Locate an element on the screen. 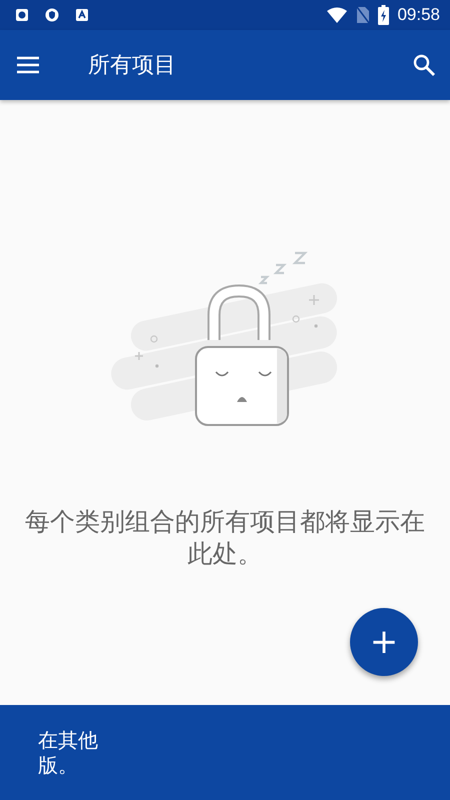 The width and height of the screenshot is (450, 800). clock: 09:58 is located at coordinates (418, 15).